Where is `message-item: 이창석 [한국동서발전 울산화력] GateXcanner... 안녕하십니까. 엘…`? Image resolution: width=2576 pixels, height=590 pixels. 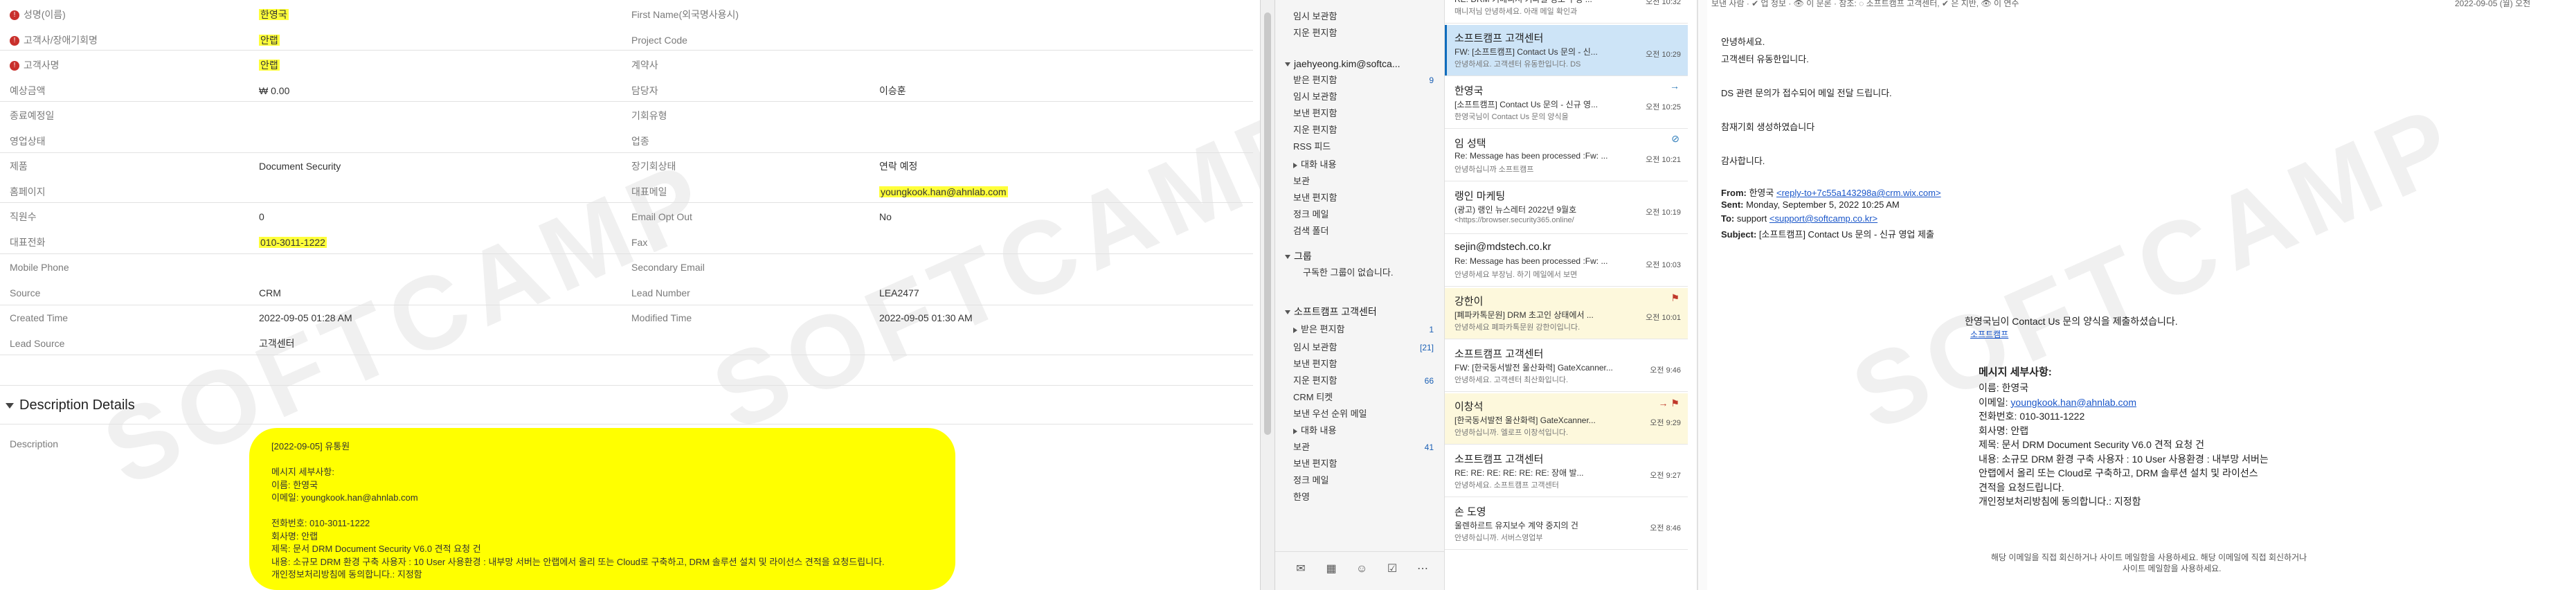
message-item: 이창석 [한국동서발전 울산화력] GateXcanner... 안녕하십니까. 엘… is located at coordinates (1567, 419).